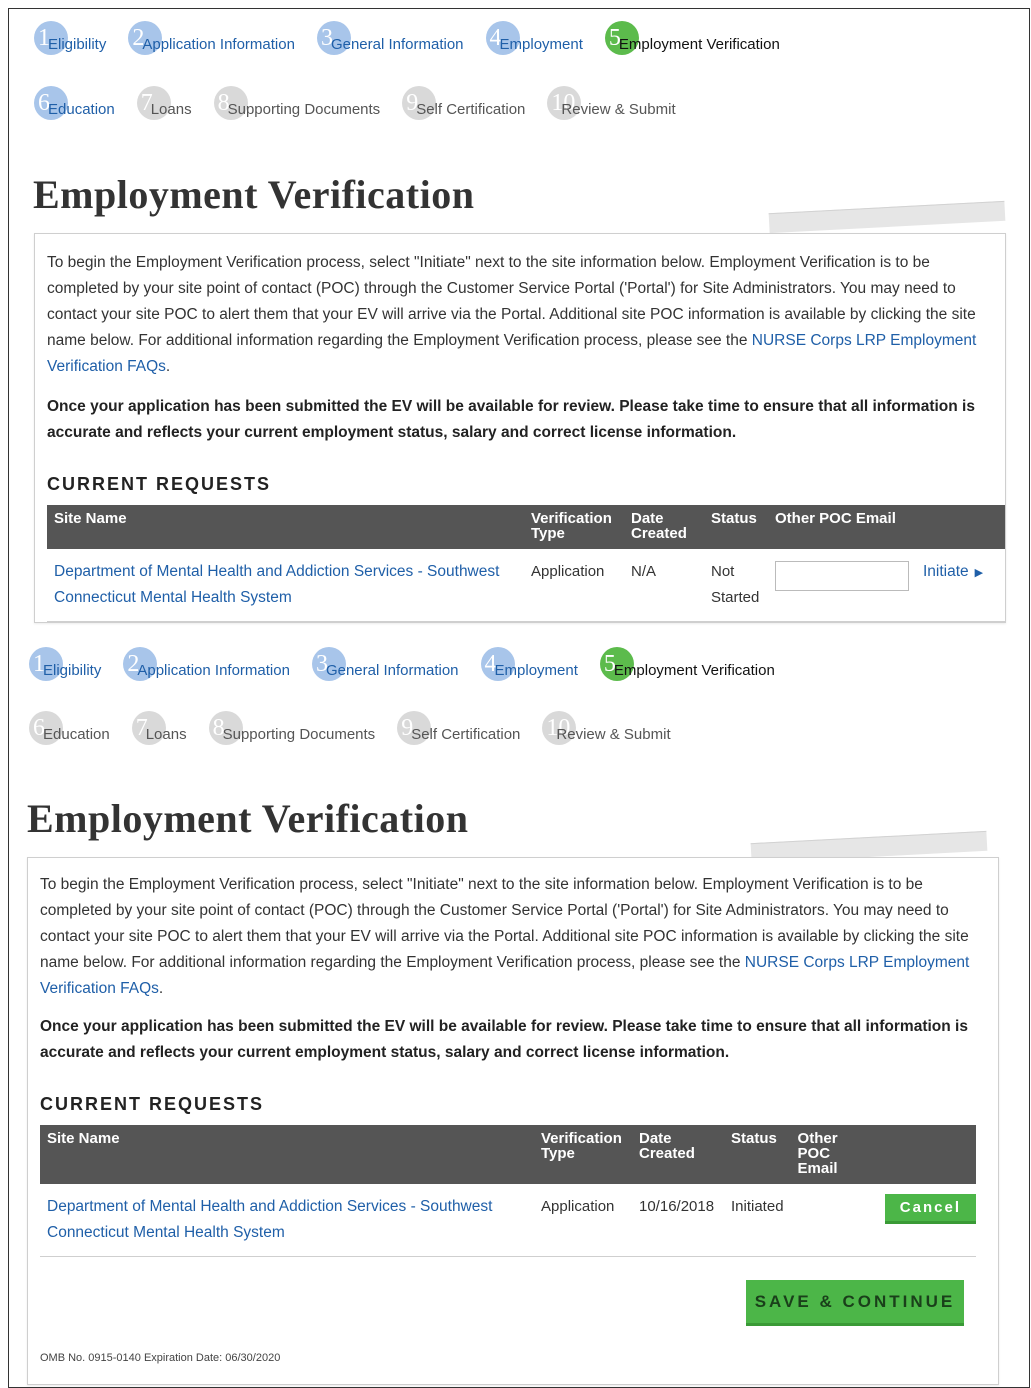 The image size is (1031, 1388). What do you see at coordinates (842, 576) in the screenshot?
I see `other-poc-email-input` at bounding box center [842, 576].